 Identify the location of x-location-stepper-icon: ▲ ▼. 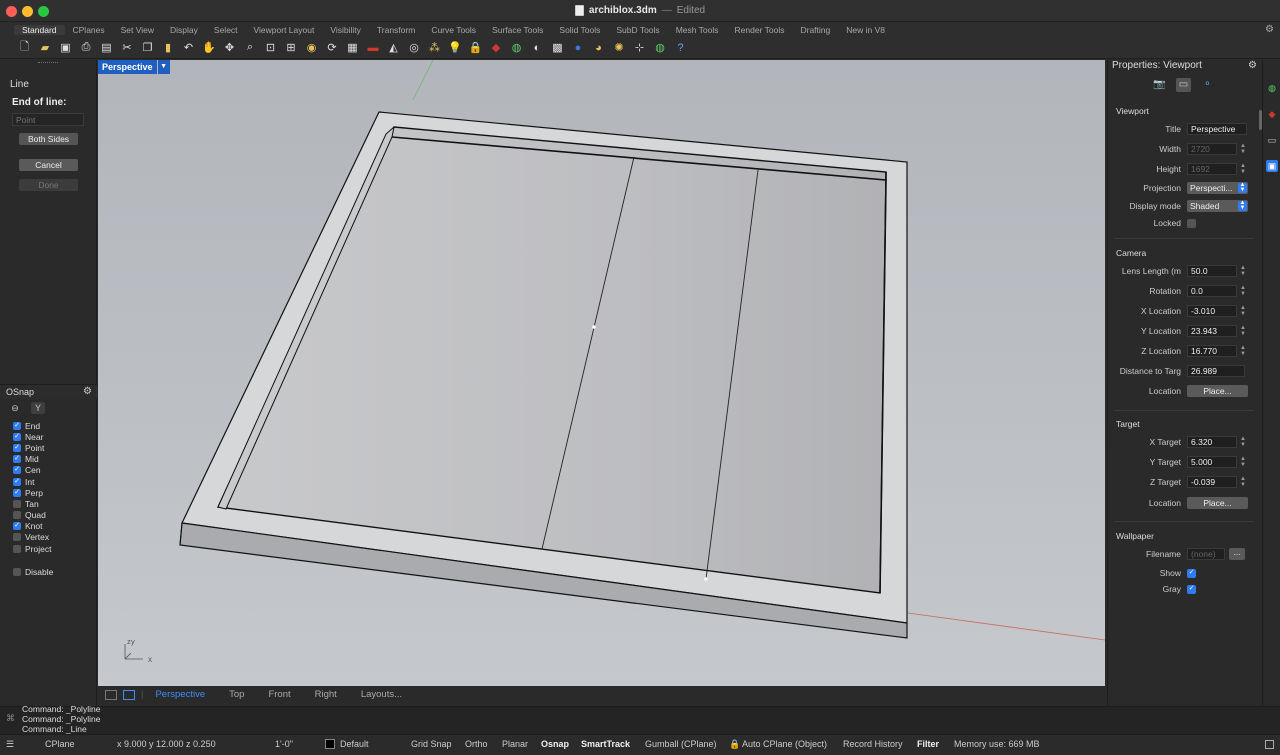
(1243, 311).